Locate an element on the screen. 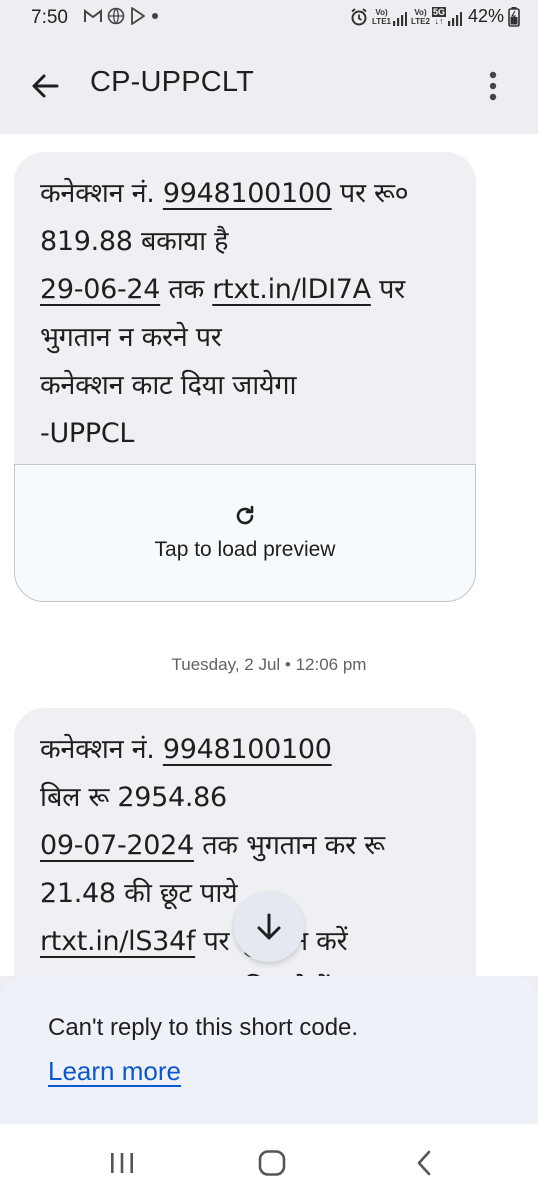  app-bar: CP-UPPCLT is located at coordinates (269, 86).